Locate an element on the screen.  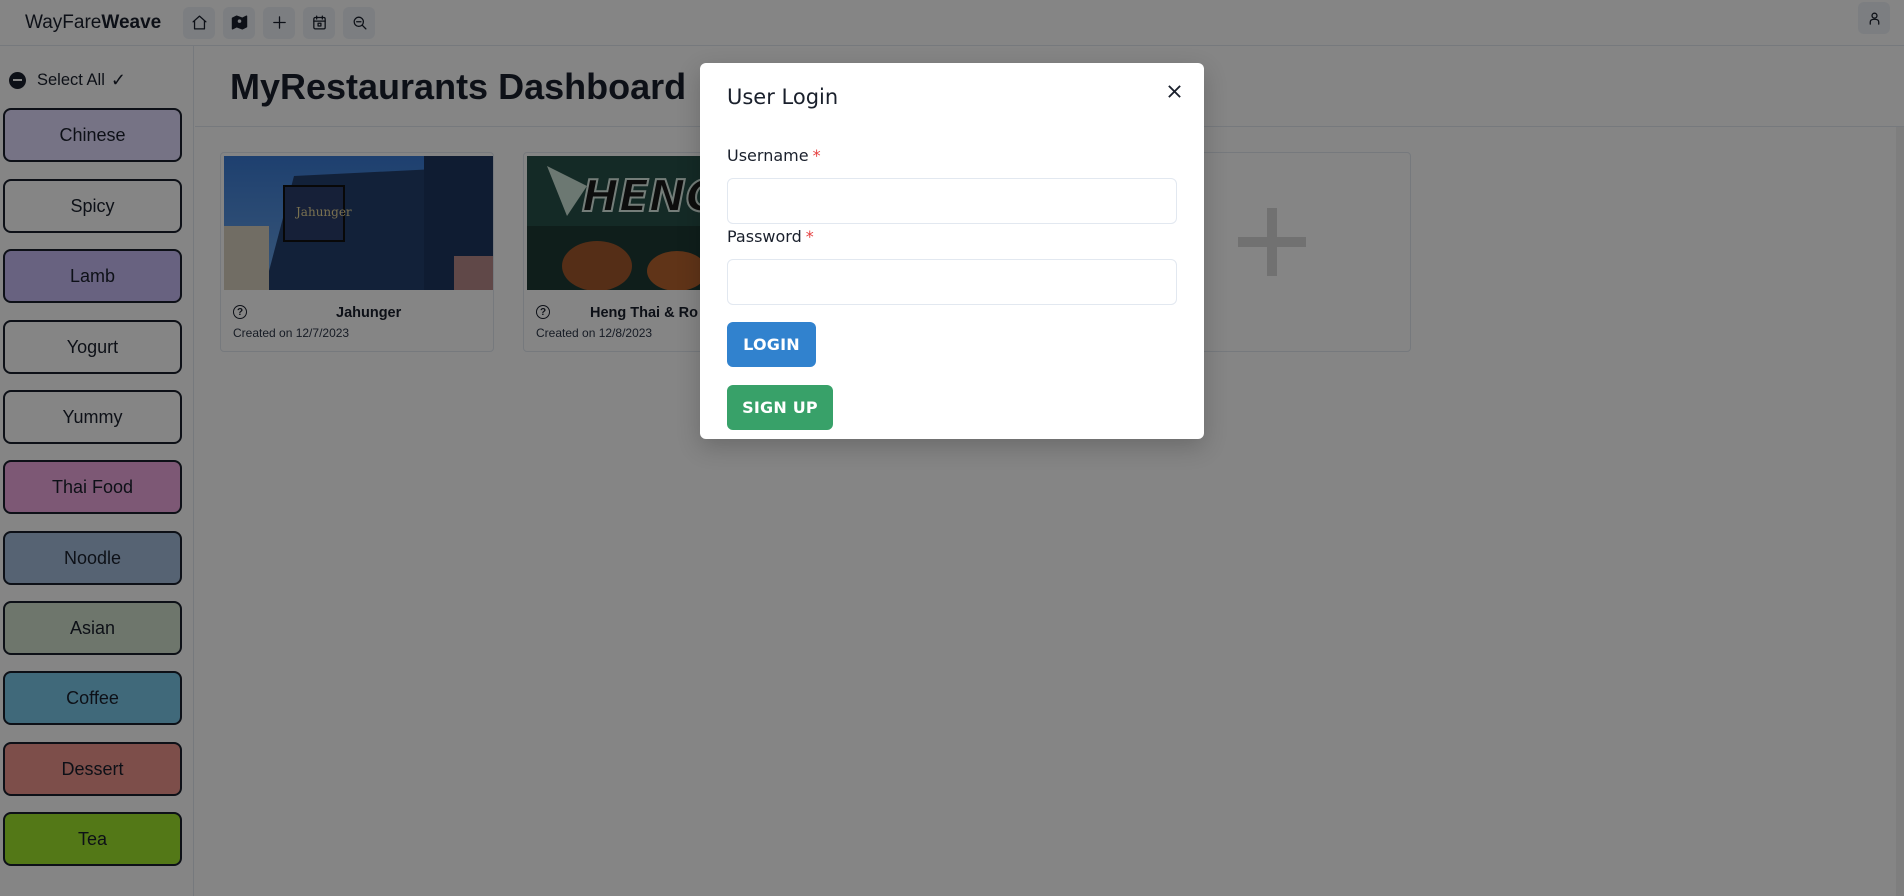
username-input is located at coordinates (952, 201).